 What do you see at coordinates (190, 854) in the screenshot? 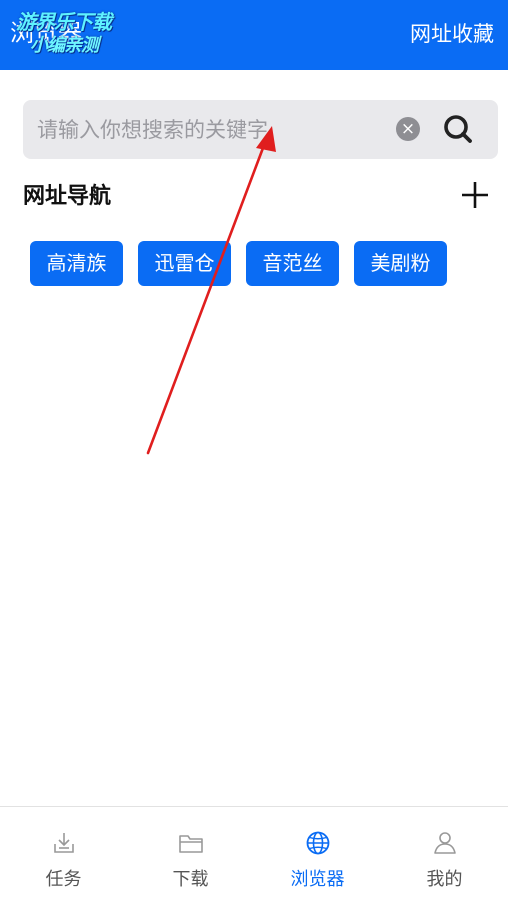
I see `tab-downloads: 下载` at bounding box center [190, 854].